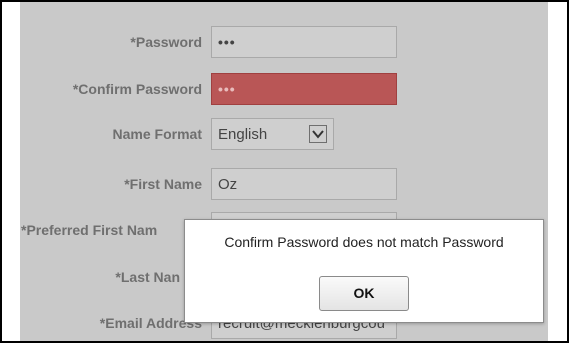  I want to click on password-value: •••, so click(227, 42).